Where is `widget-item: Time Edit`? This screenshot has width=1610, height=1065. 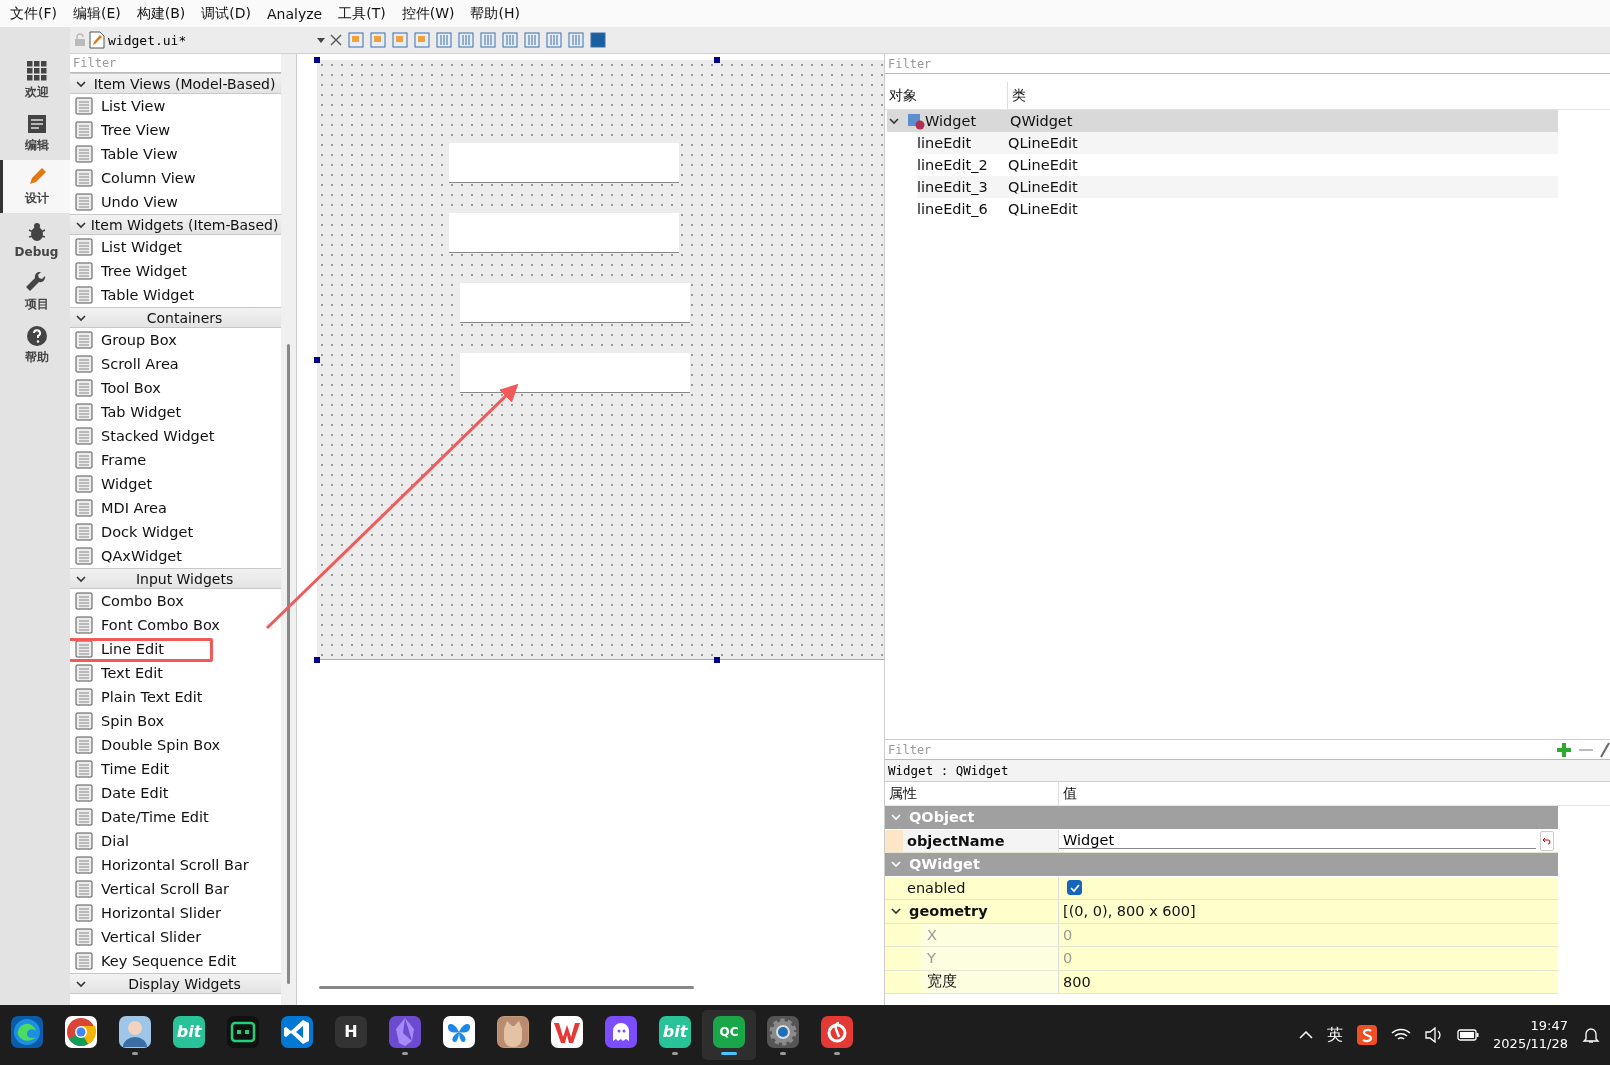 widget-item: Time Edit is located at coordinates (176, 769).